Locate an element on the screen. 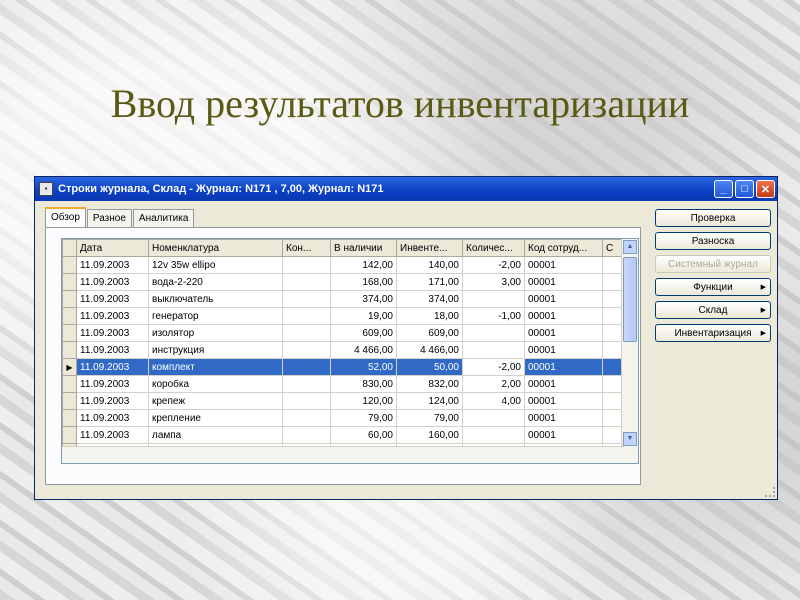 The height and width of the screenshot is (600, 800). table-cell: 171,00 is located at coordinates (429, 282).